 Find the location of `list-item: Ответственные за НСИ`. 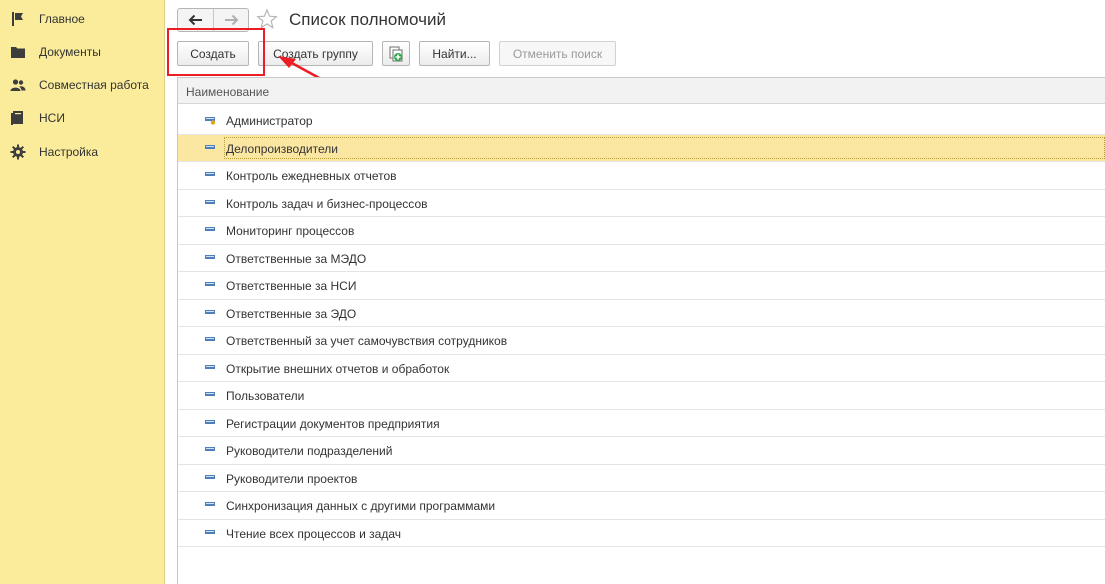

list-item: Ответственные за НСИ is located at coordinates (641, 286).